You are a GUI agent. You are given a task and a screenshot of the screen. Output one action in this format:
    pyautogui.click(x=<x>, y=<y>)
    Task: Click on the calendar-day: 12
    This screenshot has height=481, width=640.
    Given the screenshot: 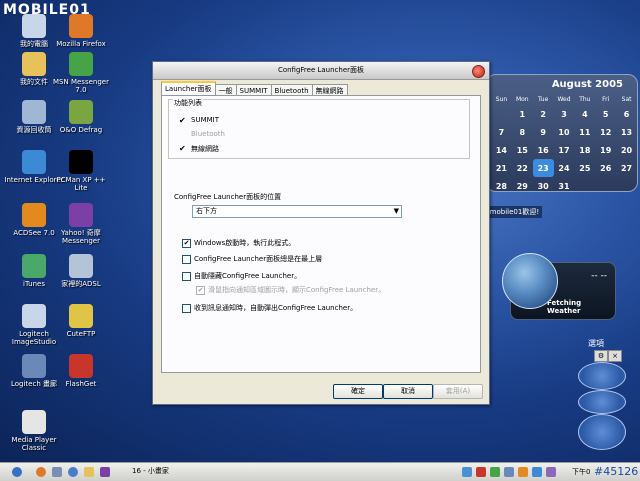 What is the action you would take?
    pyautogui.click(x=605, y=132)
    